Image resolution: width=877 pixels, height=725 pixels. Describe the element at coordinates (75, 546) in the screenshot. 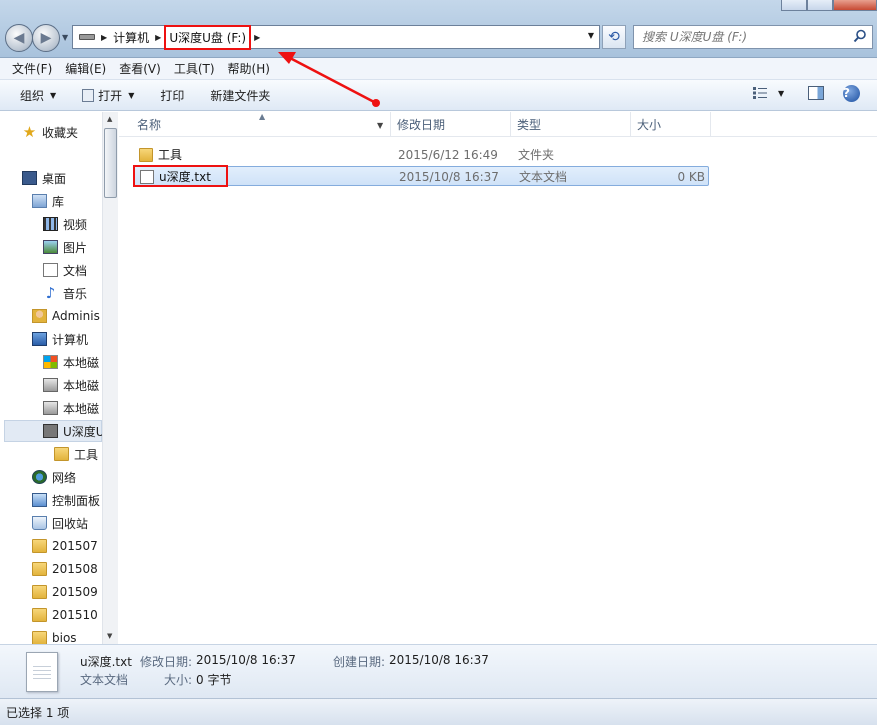

I see `nav-label: 201507` at that location.